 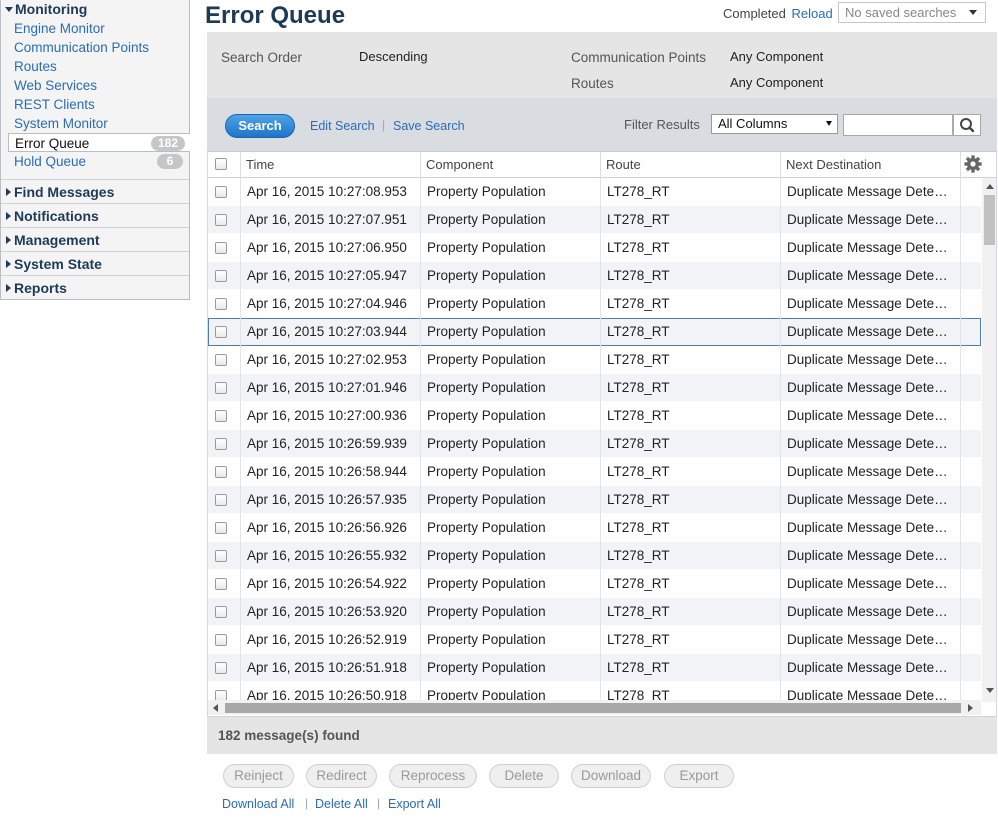 What do you see at coordinates (611, 776) in the screenshot?
I see `download-button: Download` at bounding box center [611, 776].